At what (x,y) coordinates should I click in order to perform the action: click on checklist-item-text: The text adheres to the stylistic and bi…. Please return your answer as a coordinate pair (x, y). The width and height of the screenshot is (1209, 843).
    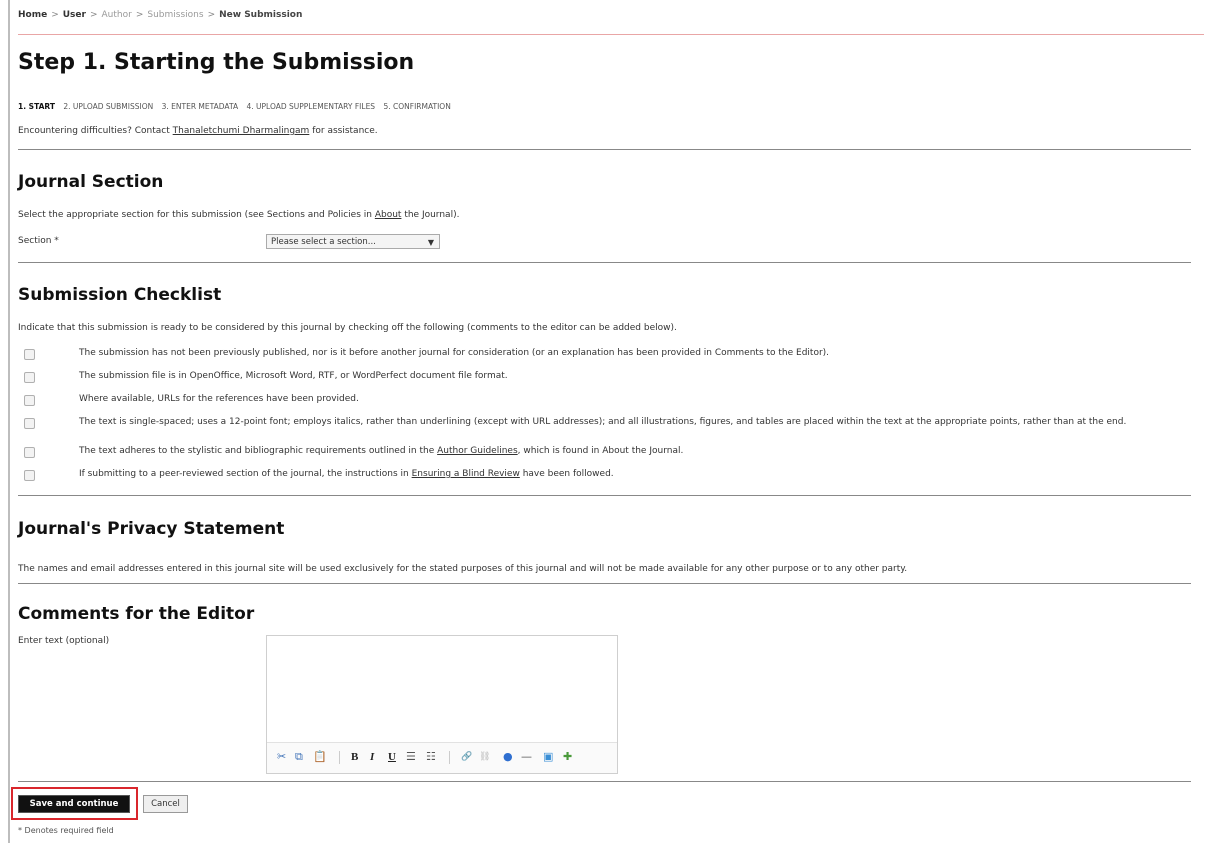
    Looking at the image, I should click on (257, 451).